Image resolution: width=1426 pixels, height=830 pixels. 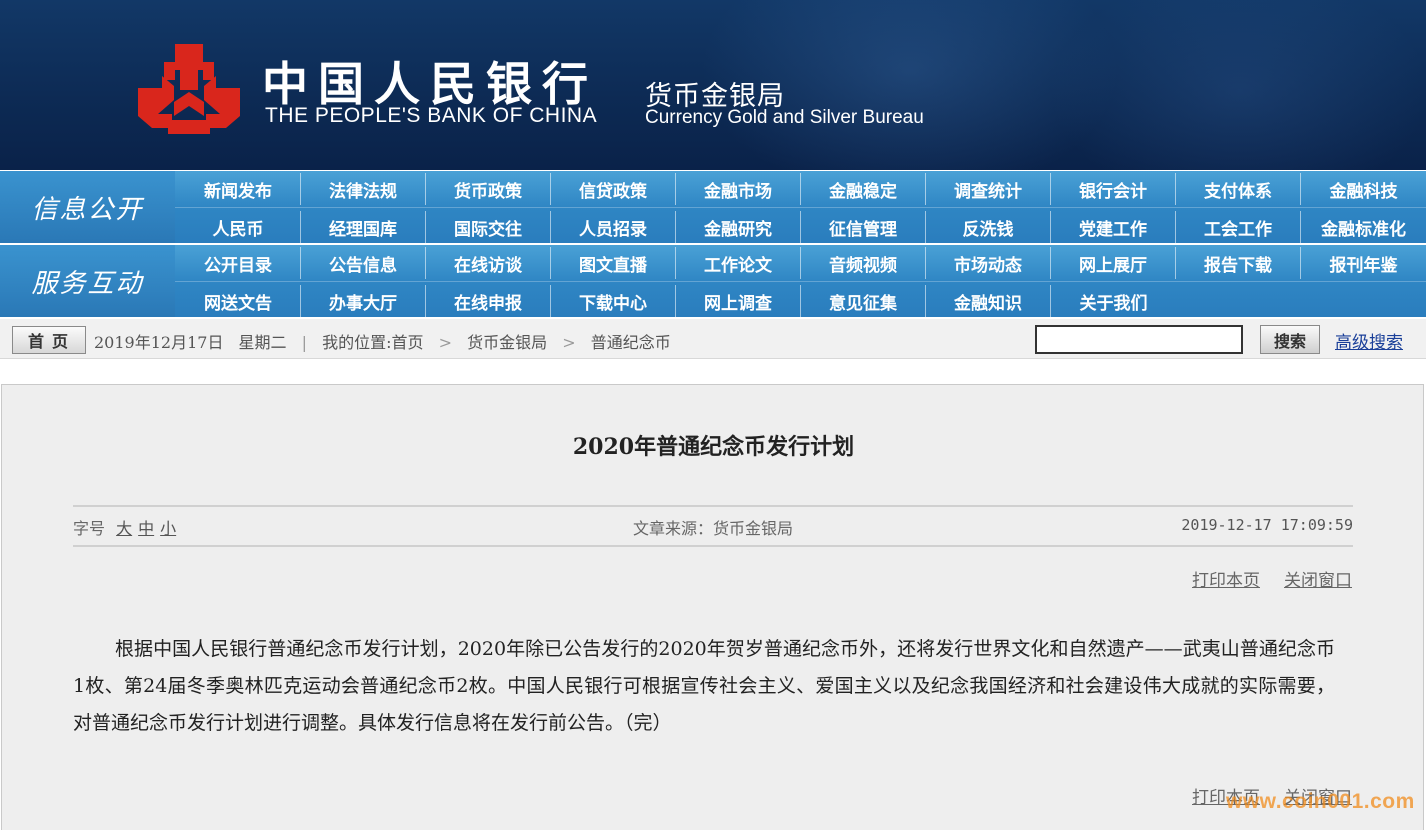 What do you see at coordinates (87, 207) in the screenshot?
I see `nav-group-label: 信息公开` at bounding box center [87, 207].